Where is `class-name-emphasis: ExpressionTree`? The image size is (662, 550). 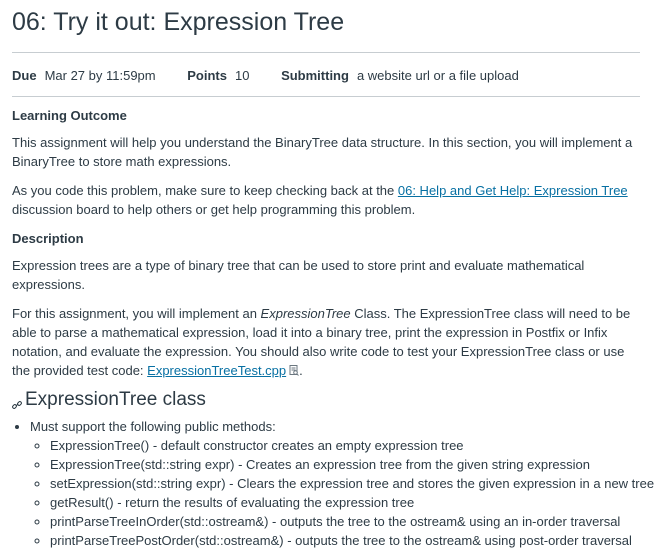
class-name-emphasis: ExpressionTree is located at coordinates (305, 313).